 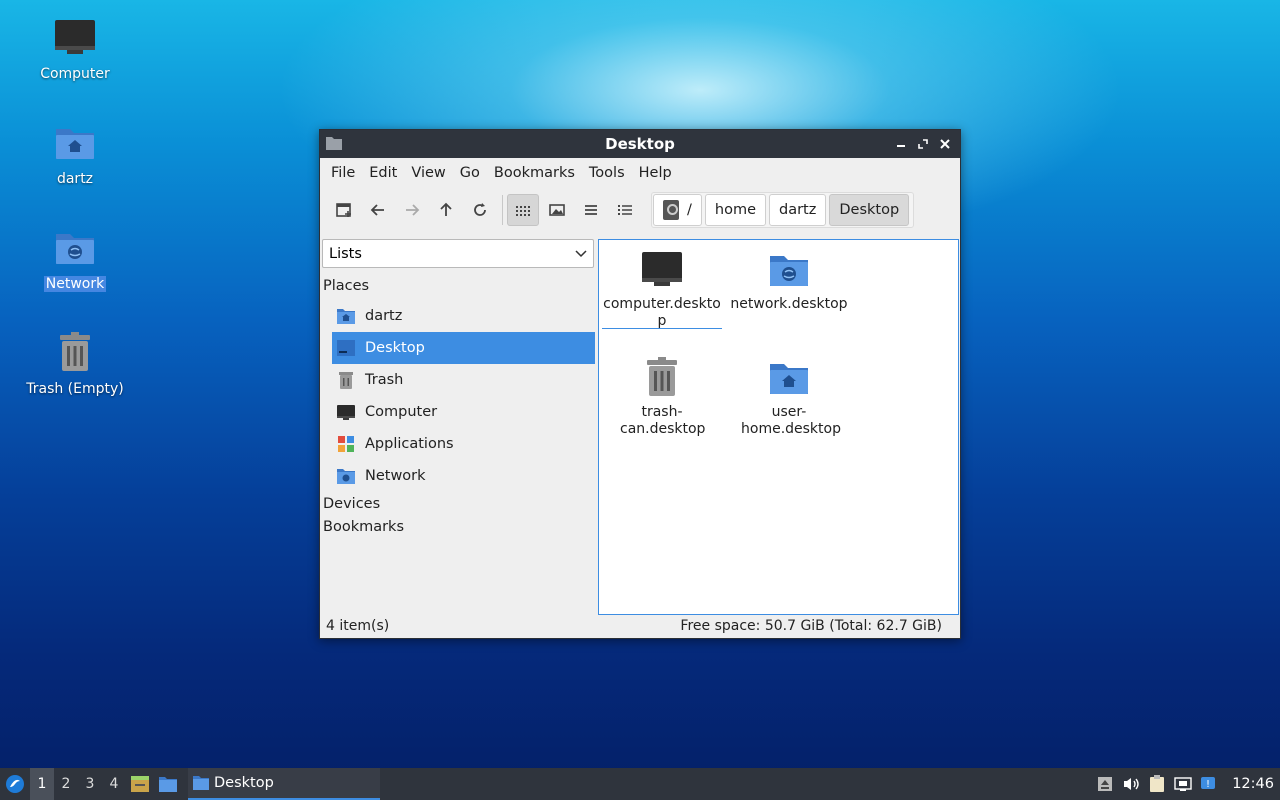 What do you see at coordinates (523, 210) in the screenshot?
I see `icon-view-button` at bounding box center [523, 210].